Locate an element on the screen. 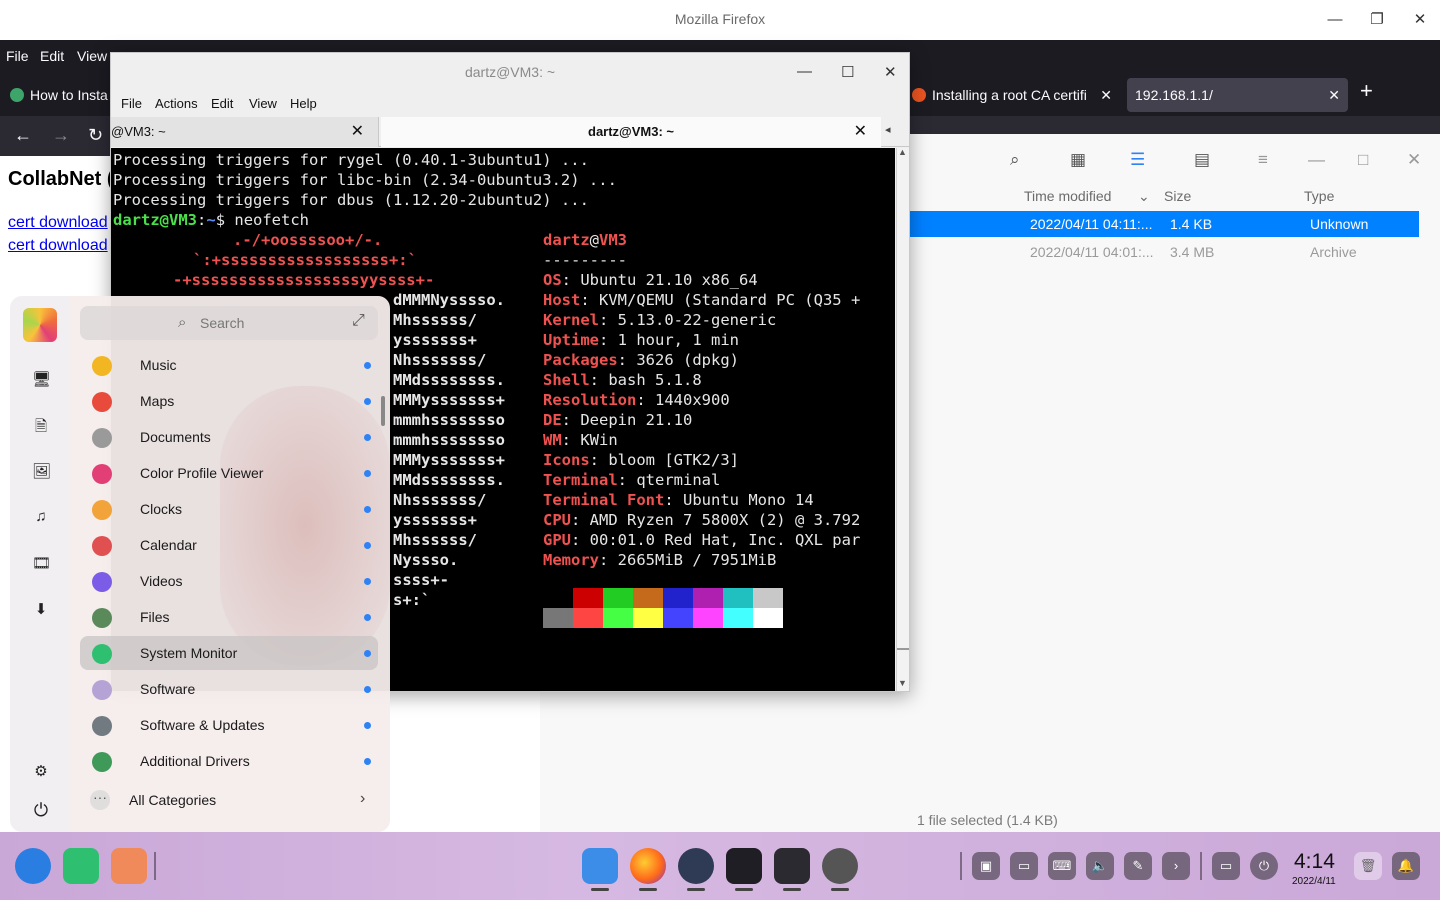 The image size is (1440, 900). show-desktop-icon is located at coordinates (129, 866).